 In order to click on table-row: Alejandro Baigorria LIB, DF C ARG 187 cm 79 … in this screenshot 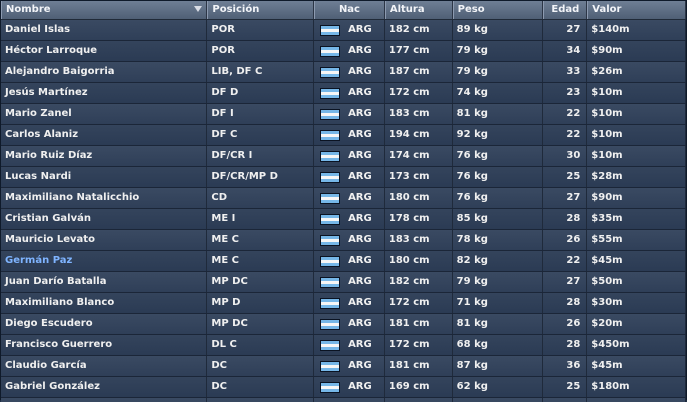, I will do `click(343, 72)`.